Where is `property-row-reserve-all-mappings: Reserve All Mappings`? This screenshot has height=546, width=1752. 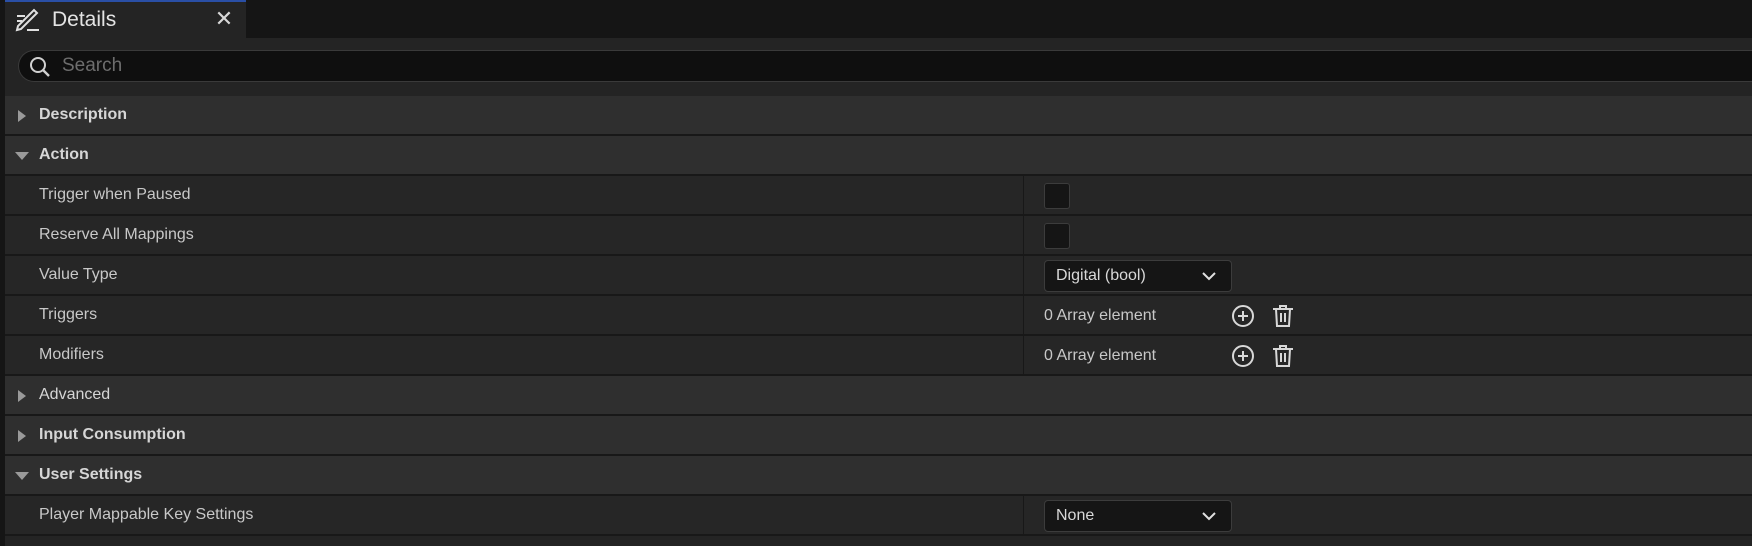 property-row-reserve-all-mappings: Reserve All Mappings is located at coordinates (878, 236).